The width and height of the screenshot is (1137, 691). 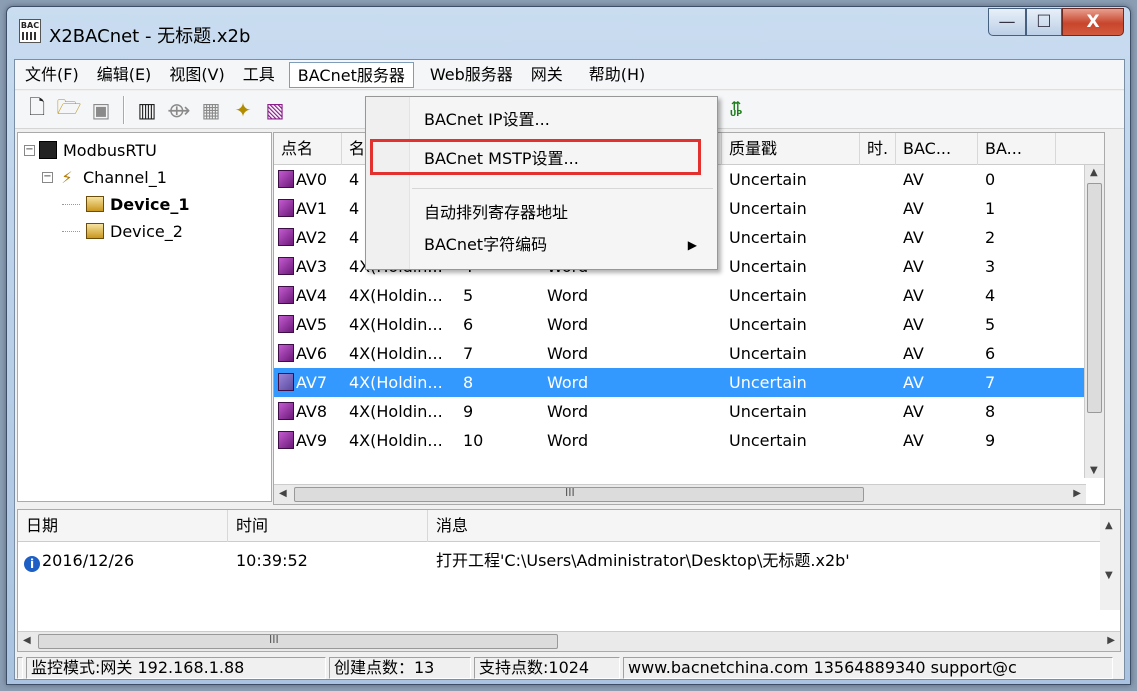 What do you see at coordinates (473, 440) in the screenshot?
I see `cell-address-text: 10` at bounding box center [473, 440].